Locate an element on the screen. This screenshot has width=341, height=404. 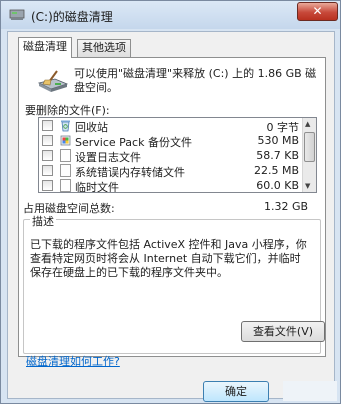
close-button: ✕ is located at coordinates (317, 11).